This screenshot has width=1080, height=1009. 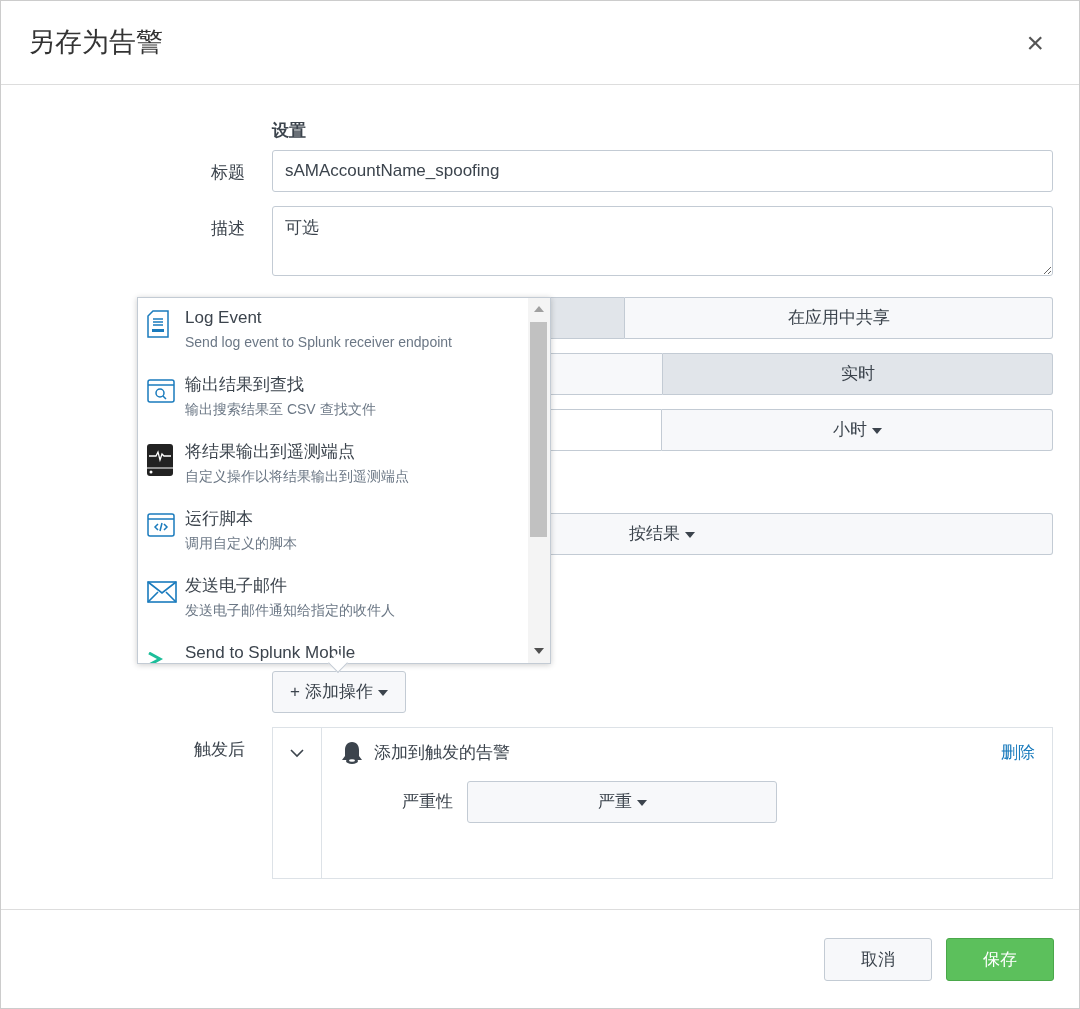 I want to click on close-button: ×, so click(x=1035, y=42).